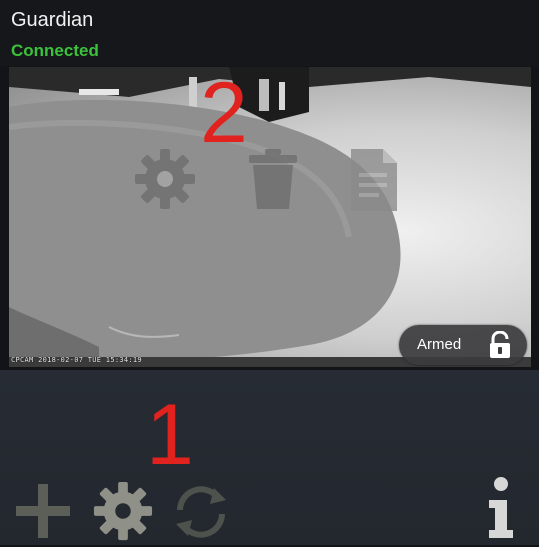 This screenshot has height=547, width=539. What do you see at coordinates (76, 360) in the screenshot?
I see `camera-timestamp: CPCAM 2018-02-07 TUE 15:34:19` at bounding box center [76, 360].